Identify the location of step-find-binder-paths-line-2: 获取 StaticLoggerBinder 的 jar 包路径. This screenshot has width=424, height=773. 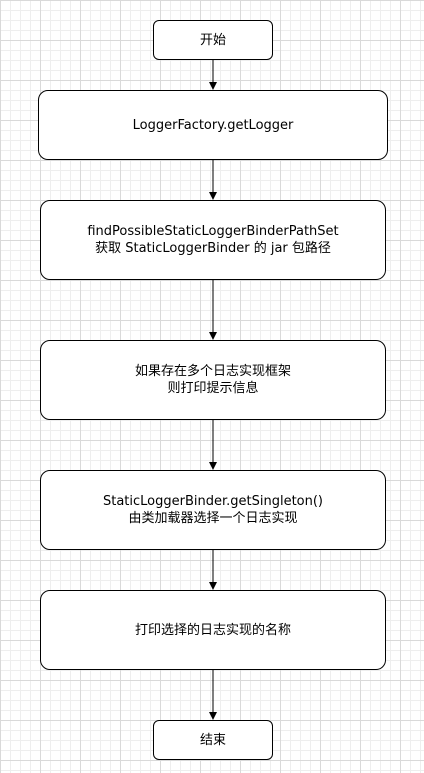
(213, 248).